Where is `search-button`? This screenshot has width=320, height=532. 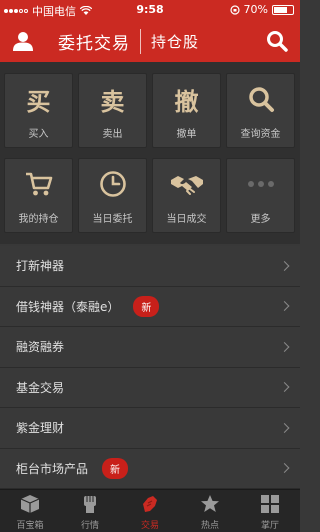 search-button is located at coordinates (277, 41).